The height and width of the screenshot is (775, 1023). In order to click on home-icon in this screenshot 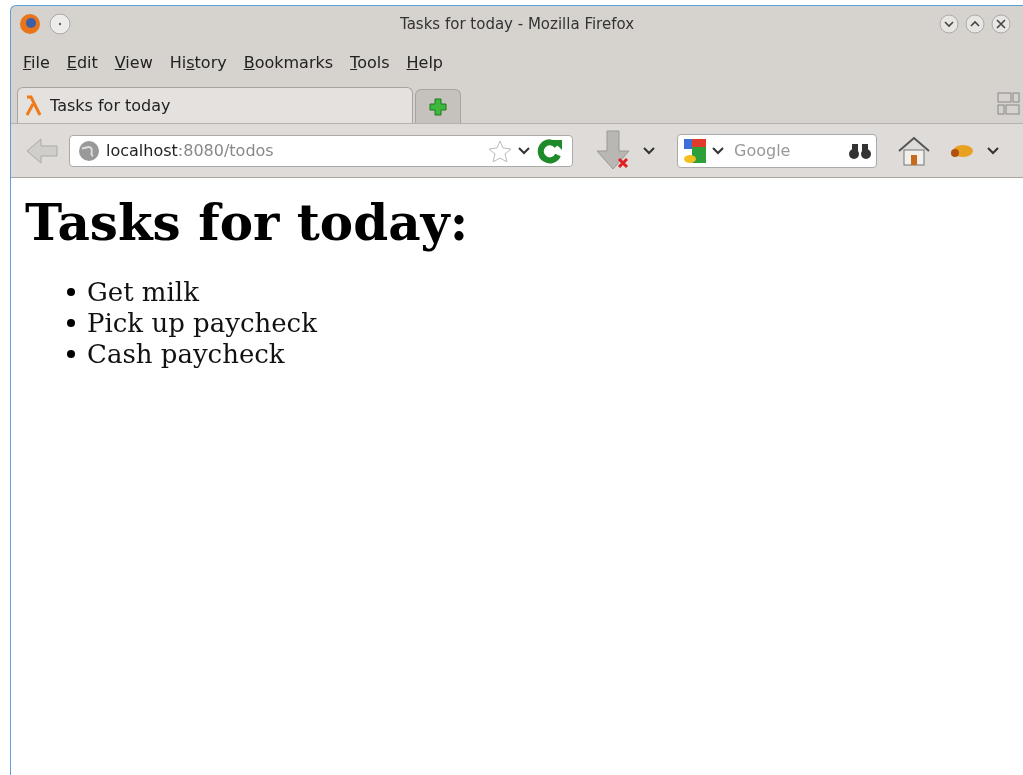, I will do `click(914, 150)`.